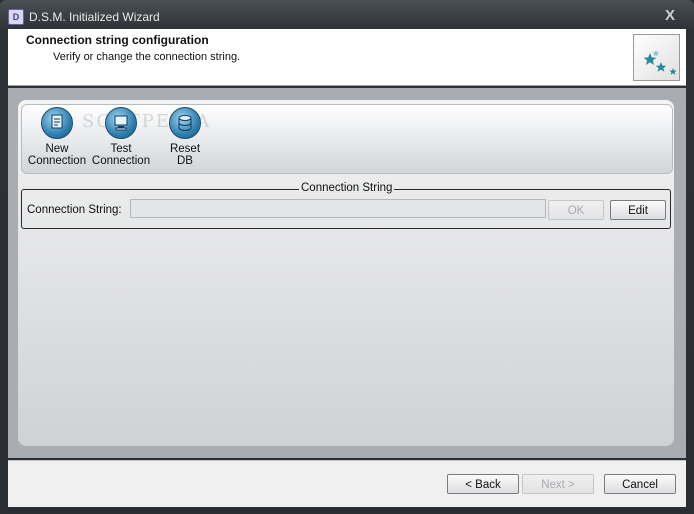 The height and width of the screenshot is (514, 694). I want to click on edit-button: Edit, so click(638, 210).